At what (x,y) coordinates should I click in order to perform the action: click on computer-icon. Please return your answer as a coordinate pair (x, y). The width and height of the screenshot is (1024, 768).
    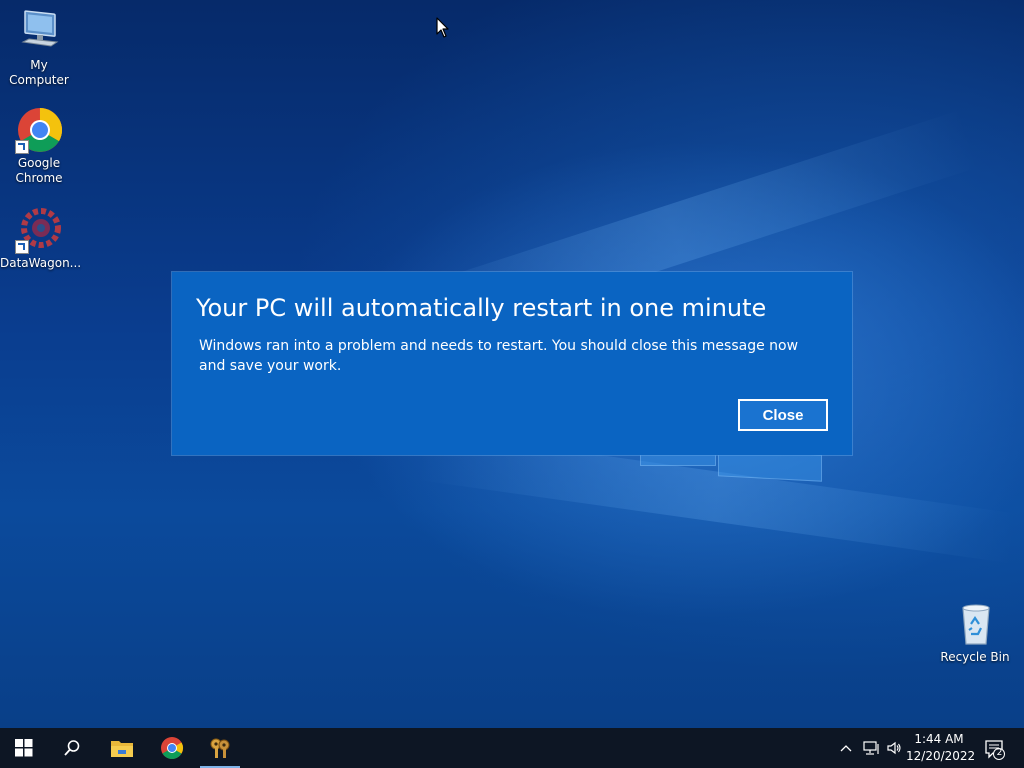
    Looking at the image, I should click on (39, 32).